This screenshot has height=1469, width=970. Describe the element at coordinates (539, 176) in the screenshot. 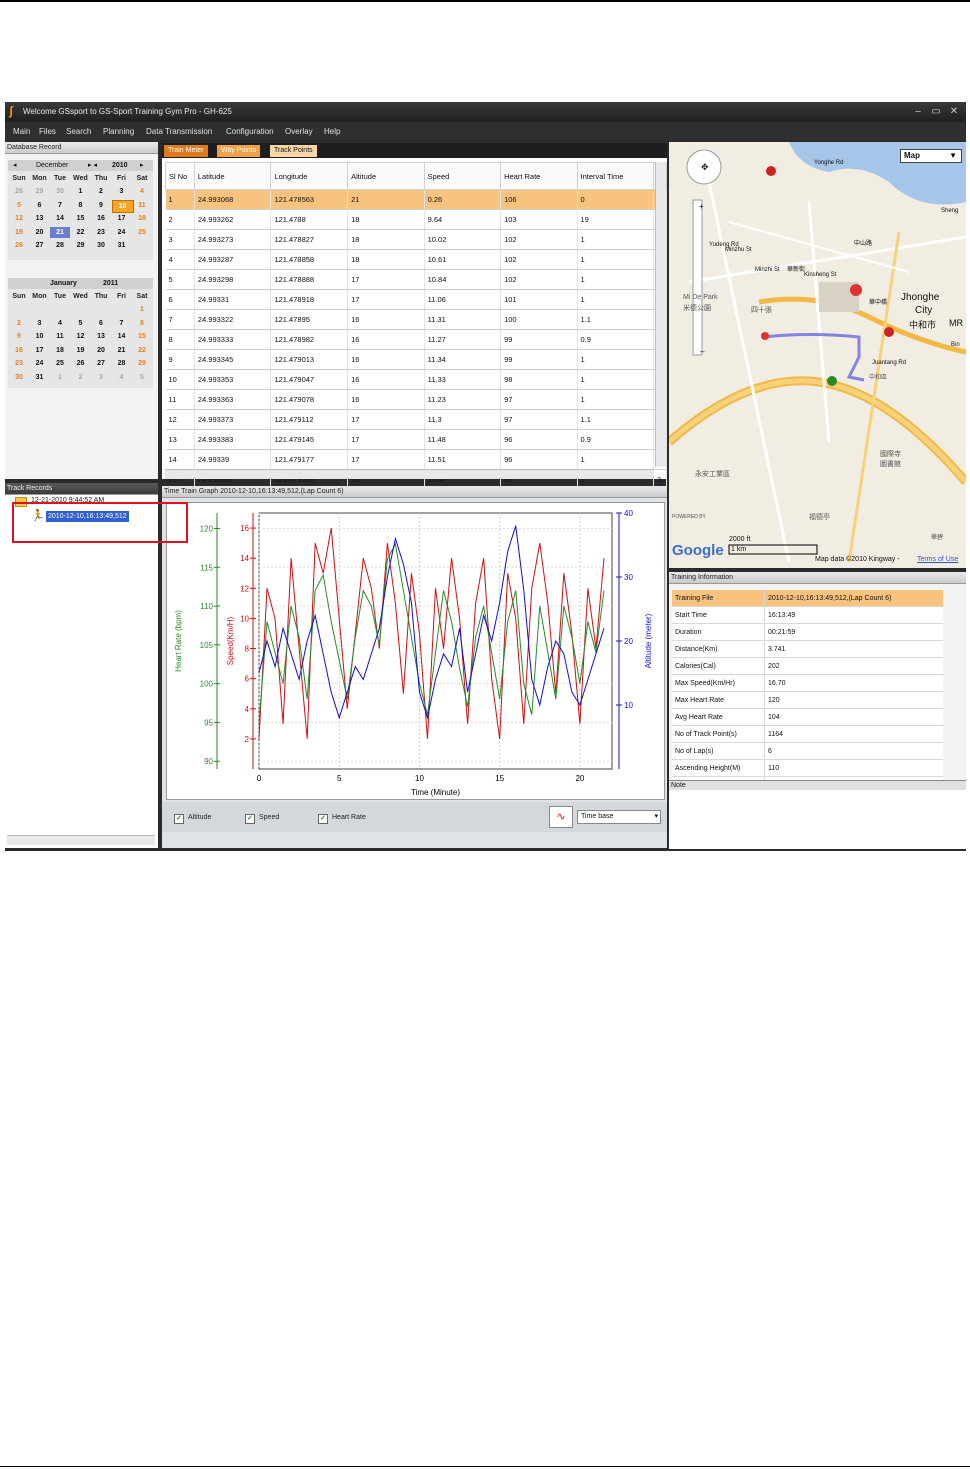

I see `col-heart-rate: Heart Rate` at that location.